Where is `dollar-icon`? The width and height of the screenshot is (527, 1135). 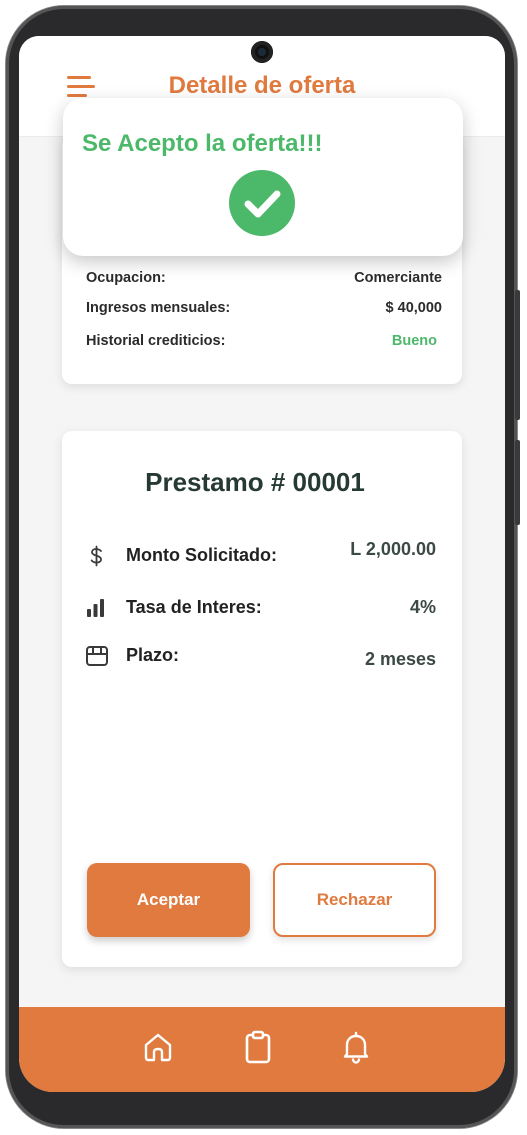 dollar-icon is located at coordinates (97, 556).